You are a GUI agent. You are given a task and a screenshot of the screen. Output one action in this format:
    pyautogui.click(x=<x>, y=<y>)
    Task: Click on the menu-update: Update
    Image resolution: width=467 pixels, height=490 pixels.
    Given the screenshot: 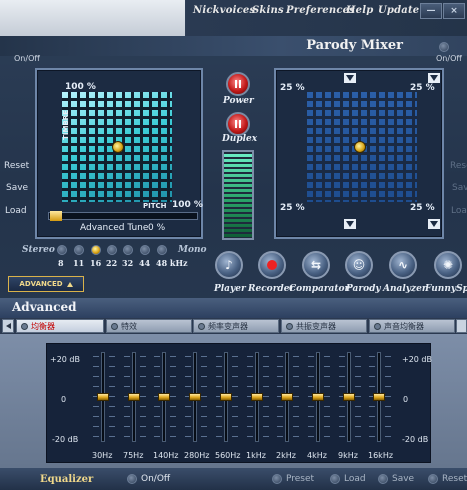 What is the action you would take?
    pyautogui.click(x=398, y=10)
    